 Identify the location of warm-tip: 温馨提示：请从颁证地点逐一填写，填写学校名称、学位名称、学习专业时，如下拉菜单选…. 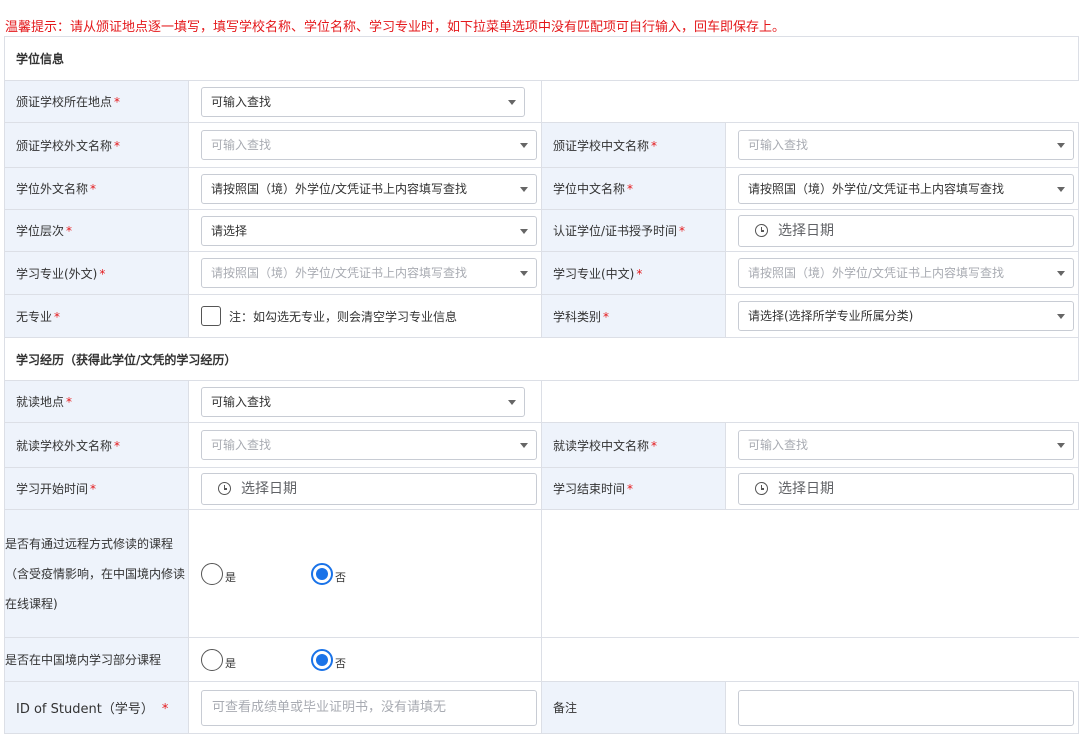
(395, 27).